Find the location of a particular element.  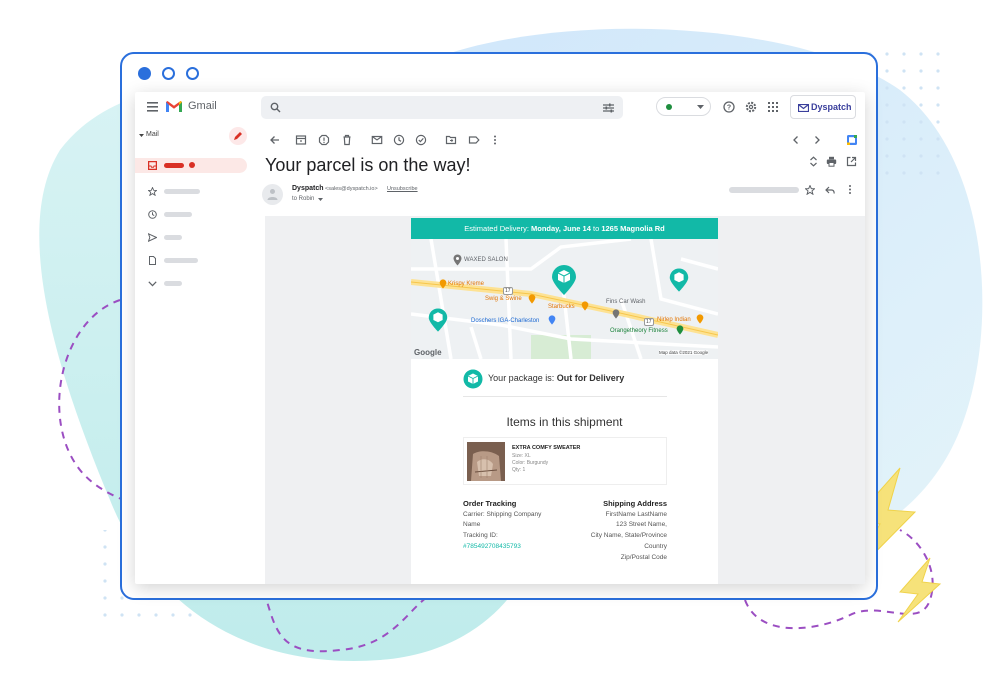

sender-avatar is located at coordinates (272, 194).